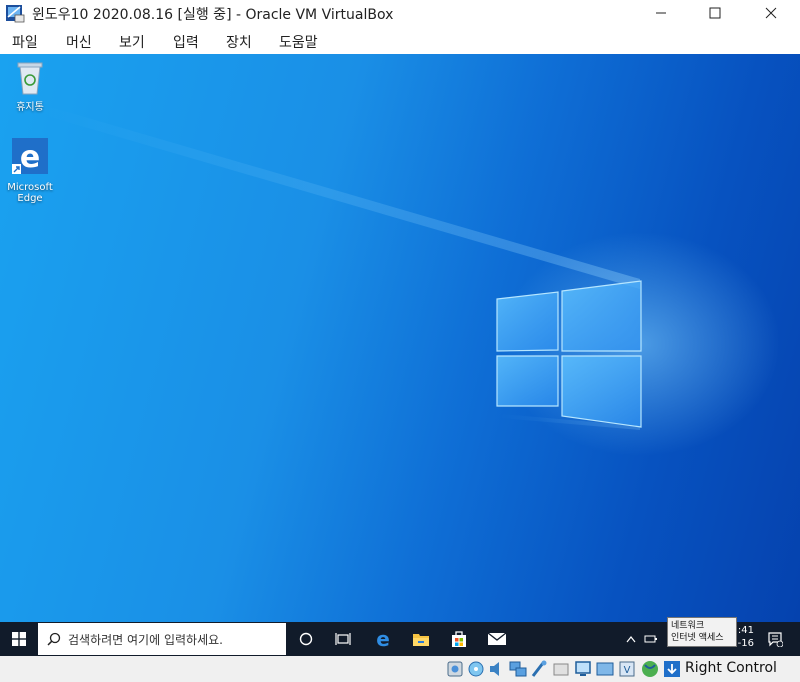 This screenshot has width=800, height=682. What do you see at coordinates (583, 669) in the screenshot?
I see `display-status-icon` at bounding box center [583, 669].